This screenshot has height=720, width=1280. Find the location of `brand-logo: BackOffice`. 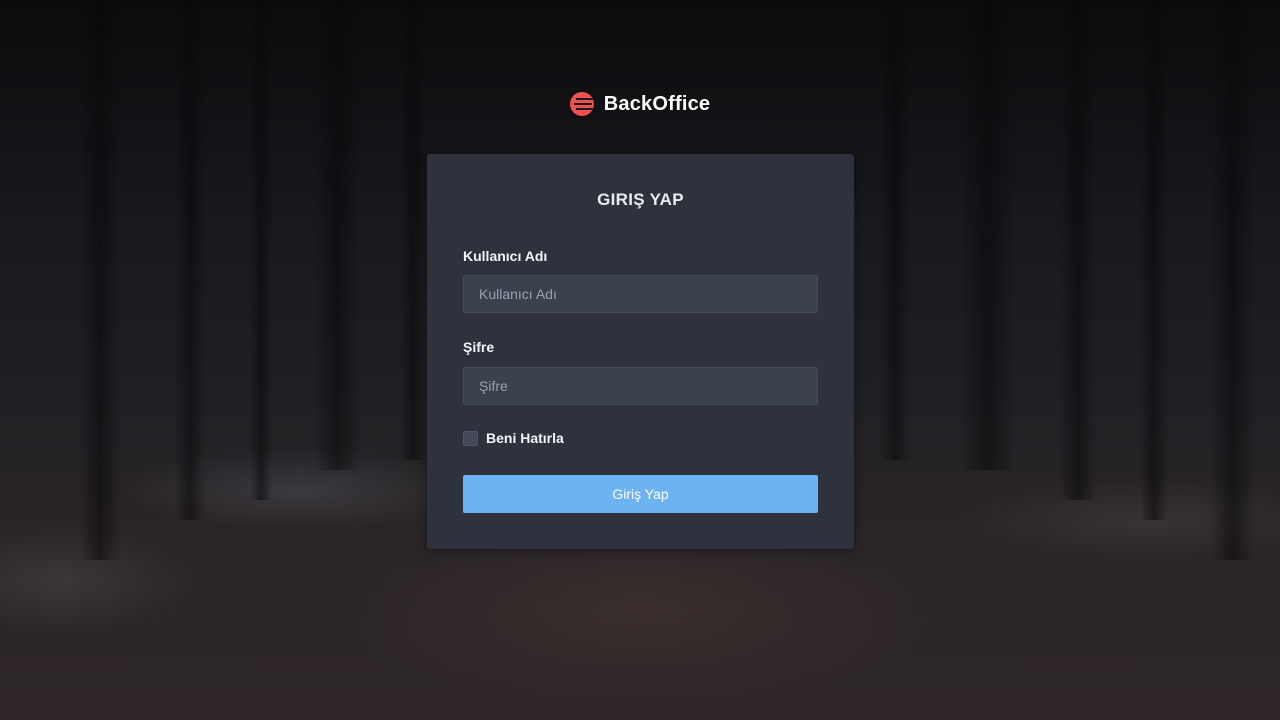

brand-logo: BackOffice is located at coordinates (640, 104).